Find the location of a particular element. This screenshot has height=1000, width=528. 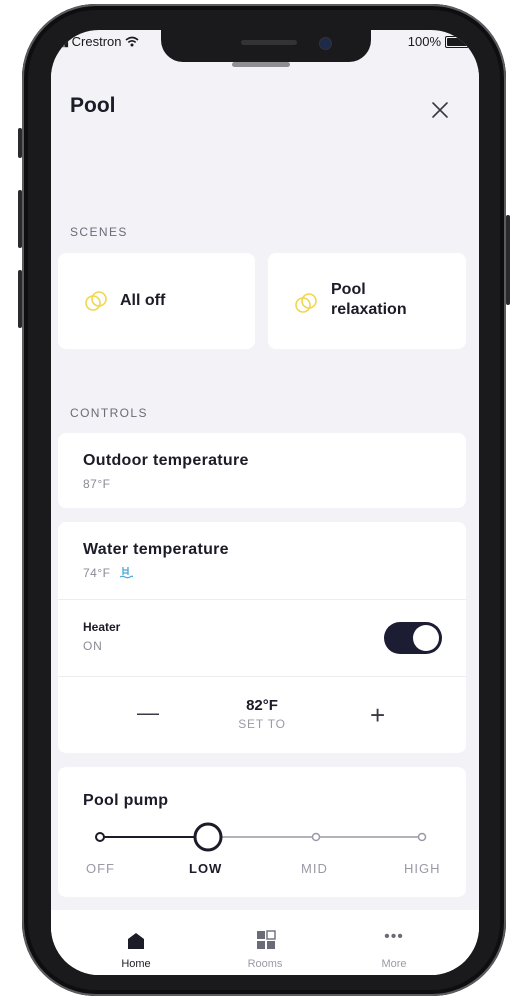

home-icon is located at coordinates (136, 941).